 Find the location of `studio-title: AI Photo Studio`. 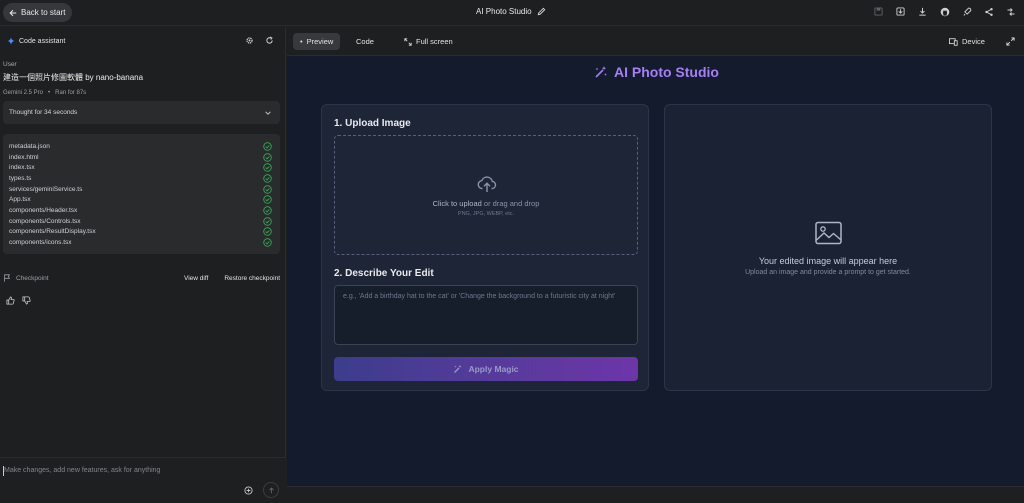

studio-title: AI Photo Studio is located at coordinates (666, 72).